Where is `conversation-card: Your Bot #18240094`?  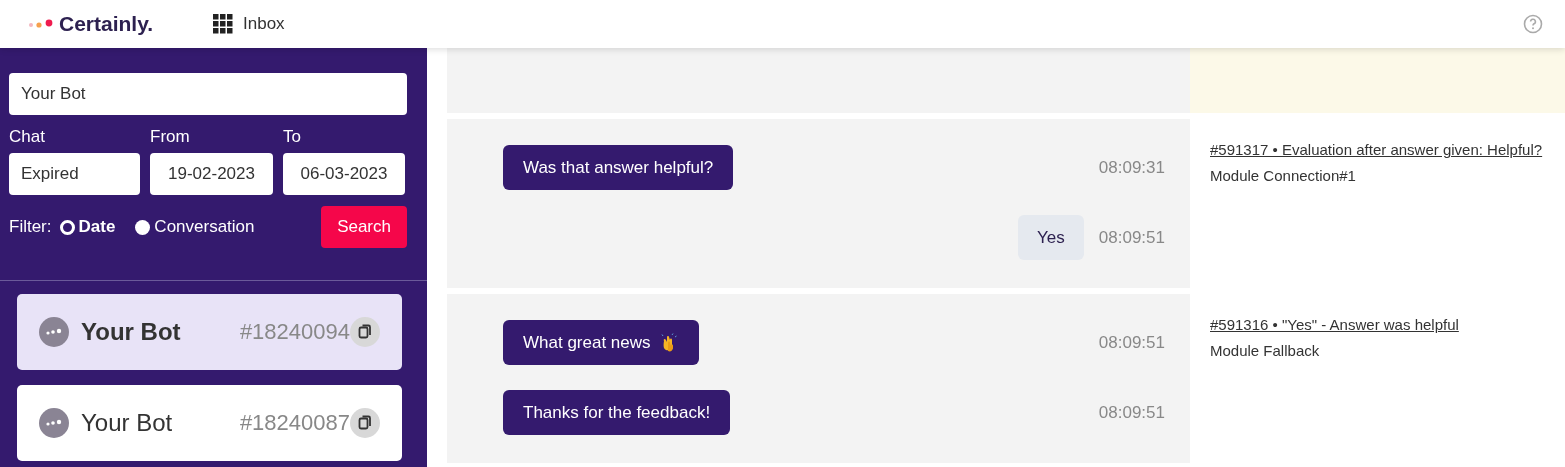
conversation-card: Your Bot #18240094 is located at coordinates (209, 332).